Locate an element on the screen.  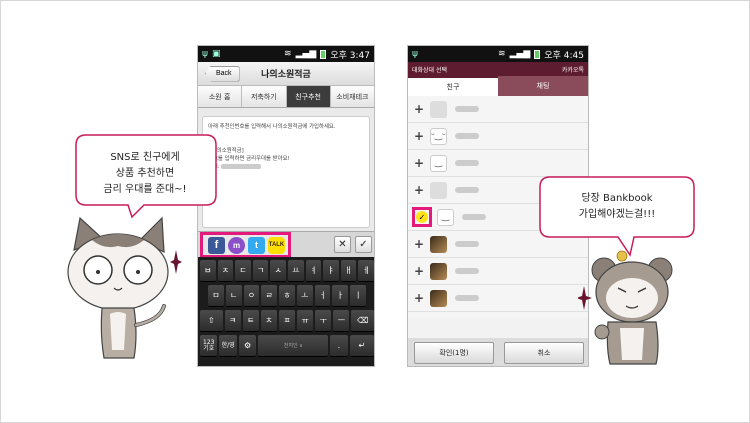
tab-consumer-finance: 소비재테크 is located at coordinates (352, 96).